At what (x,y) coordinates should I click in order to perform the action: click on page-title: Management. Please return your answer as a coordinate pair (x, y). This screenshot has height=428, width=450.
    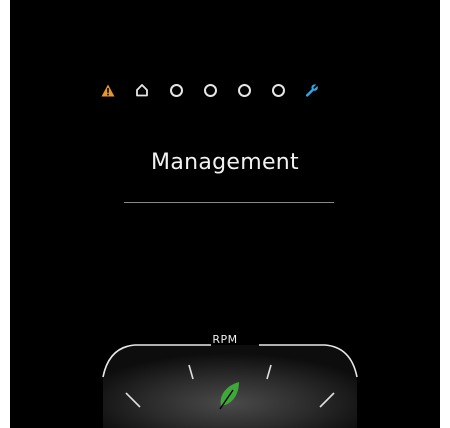
    Looking at the image, I should click on (225, 162).